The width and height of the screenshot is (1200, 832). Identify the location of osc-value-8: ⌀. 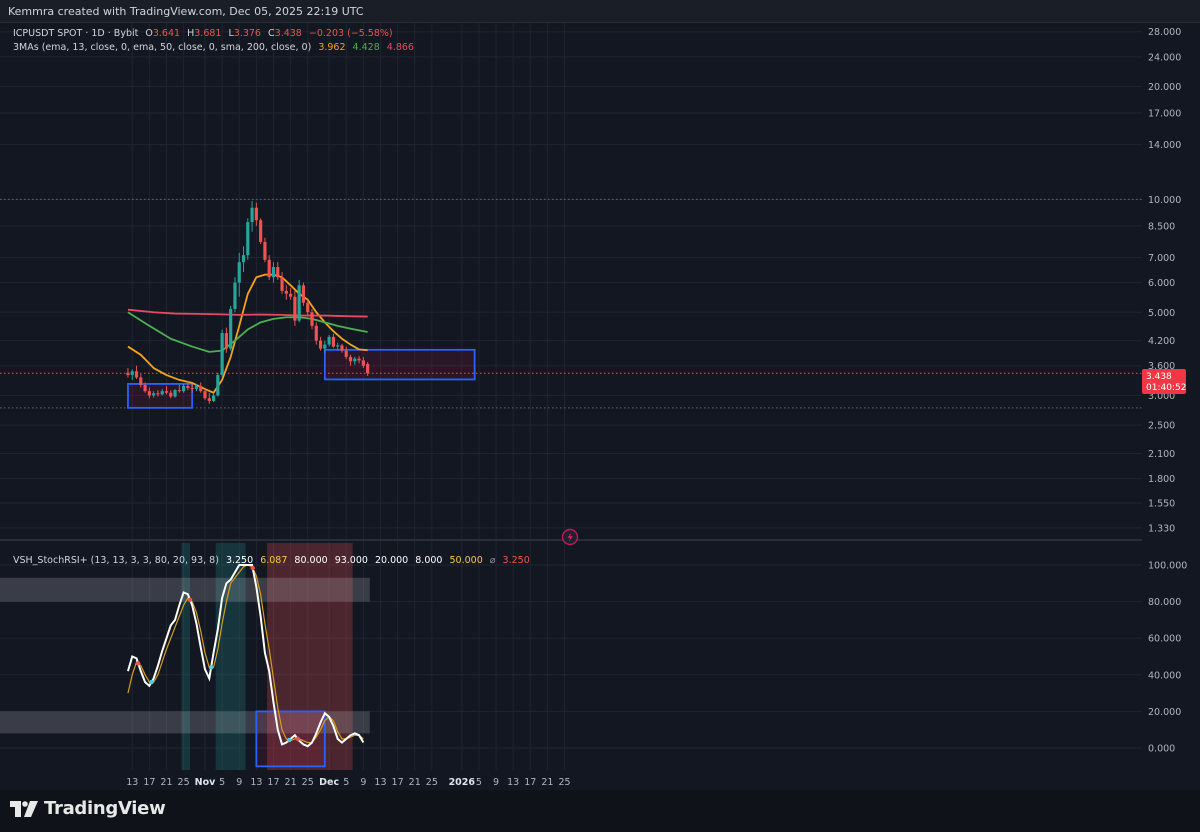
(492, 560).